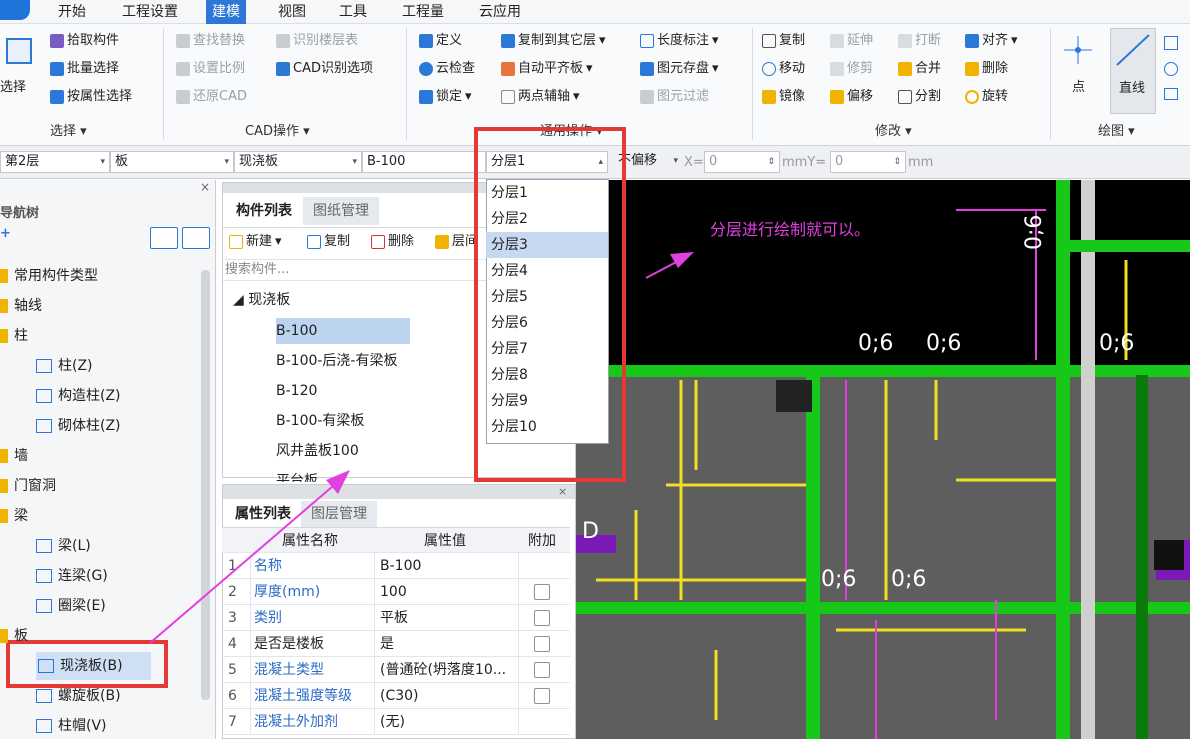  What do you see at coordinates (71, 606) in the screenshot?
I see `nav-tree-item: 圈梁(E)` at bounding box center [71, 606].